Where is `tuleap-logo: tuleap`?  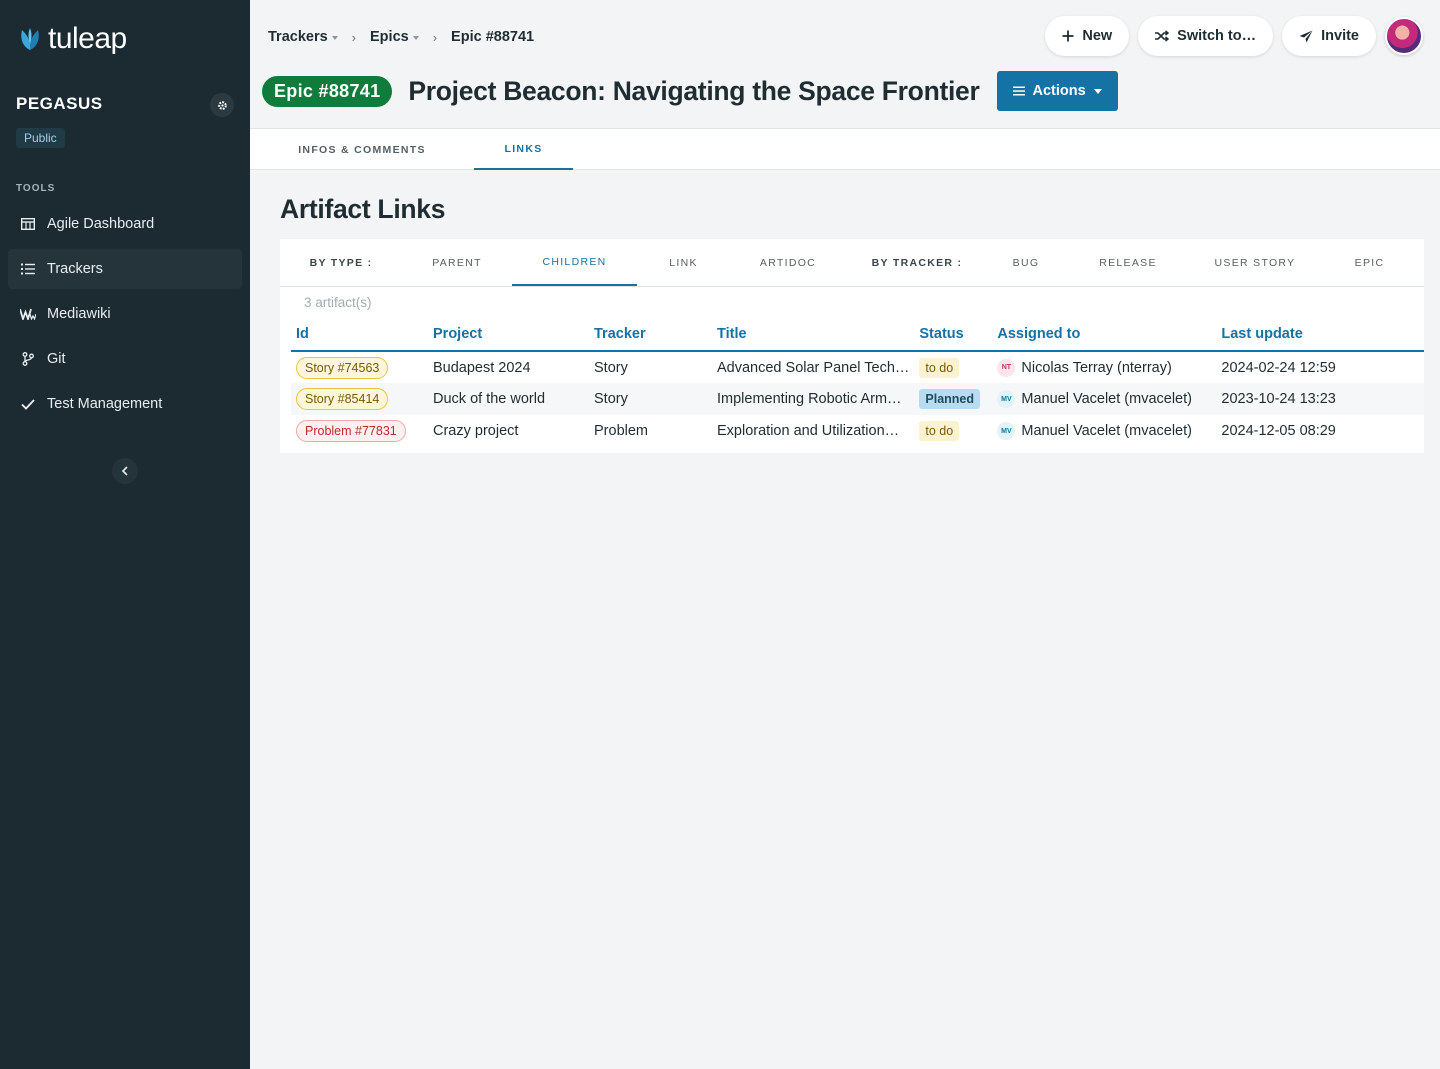
tuleap-logo: tuleap is located at coordinates (72, 39).